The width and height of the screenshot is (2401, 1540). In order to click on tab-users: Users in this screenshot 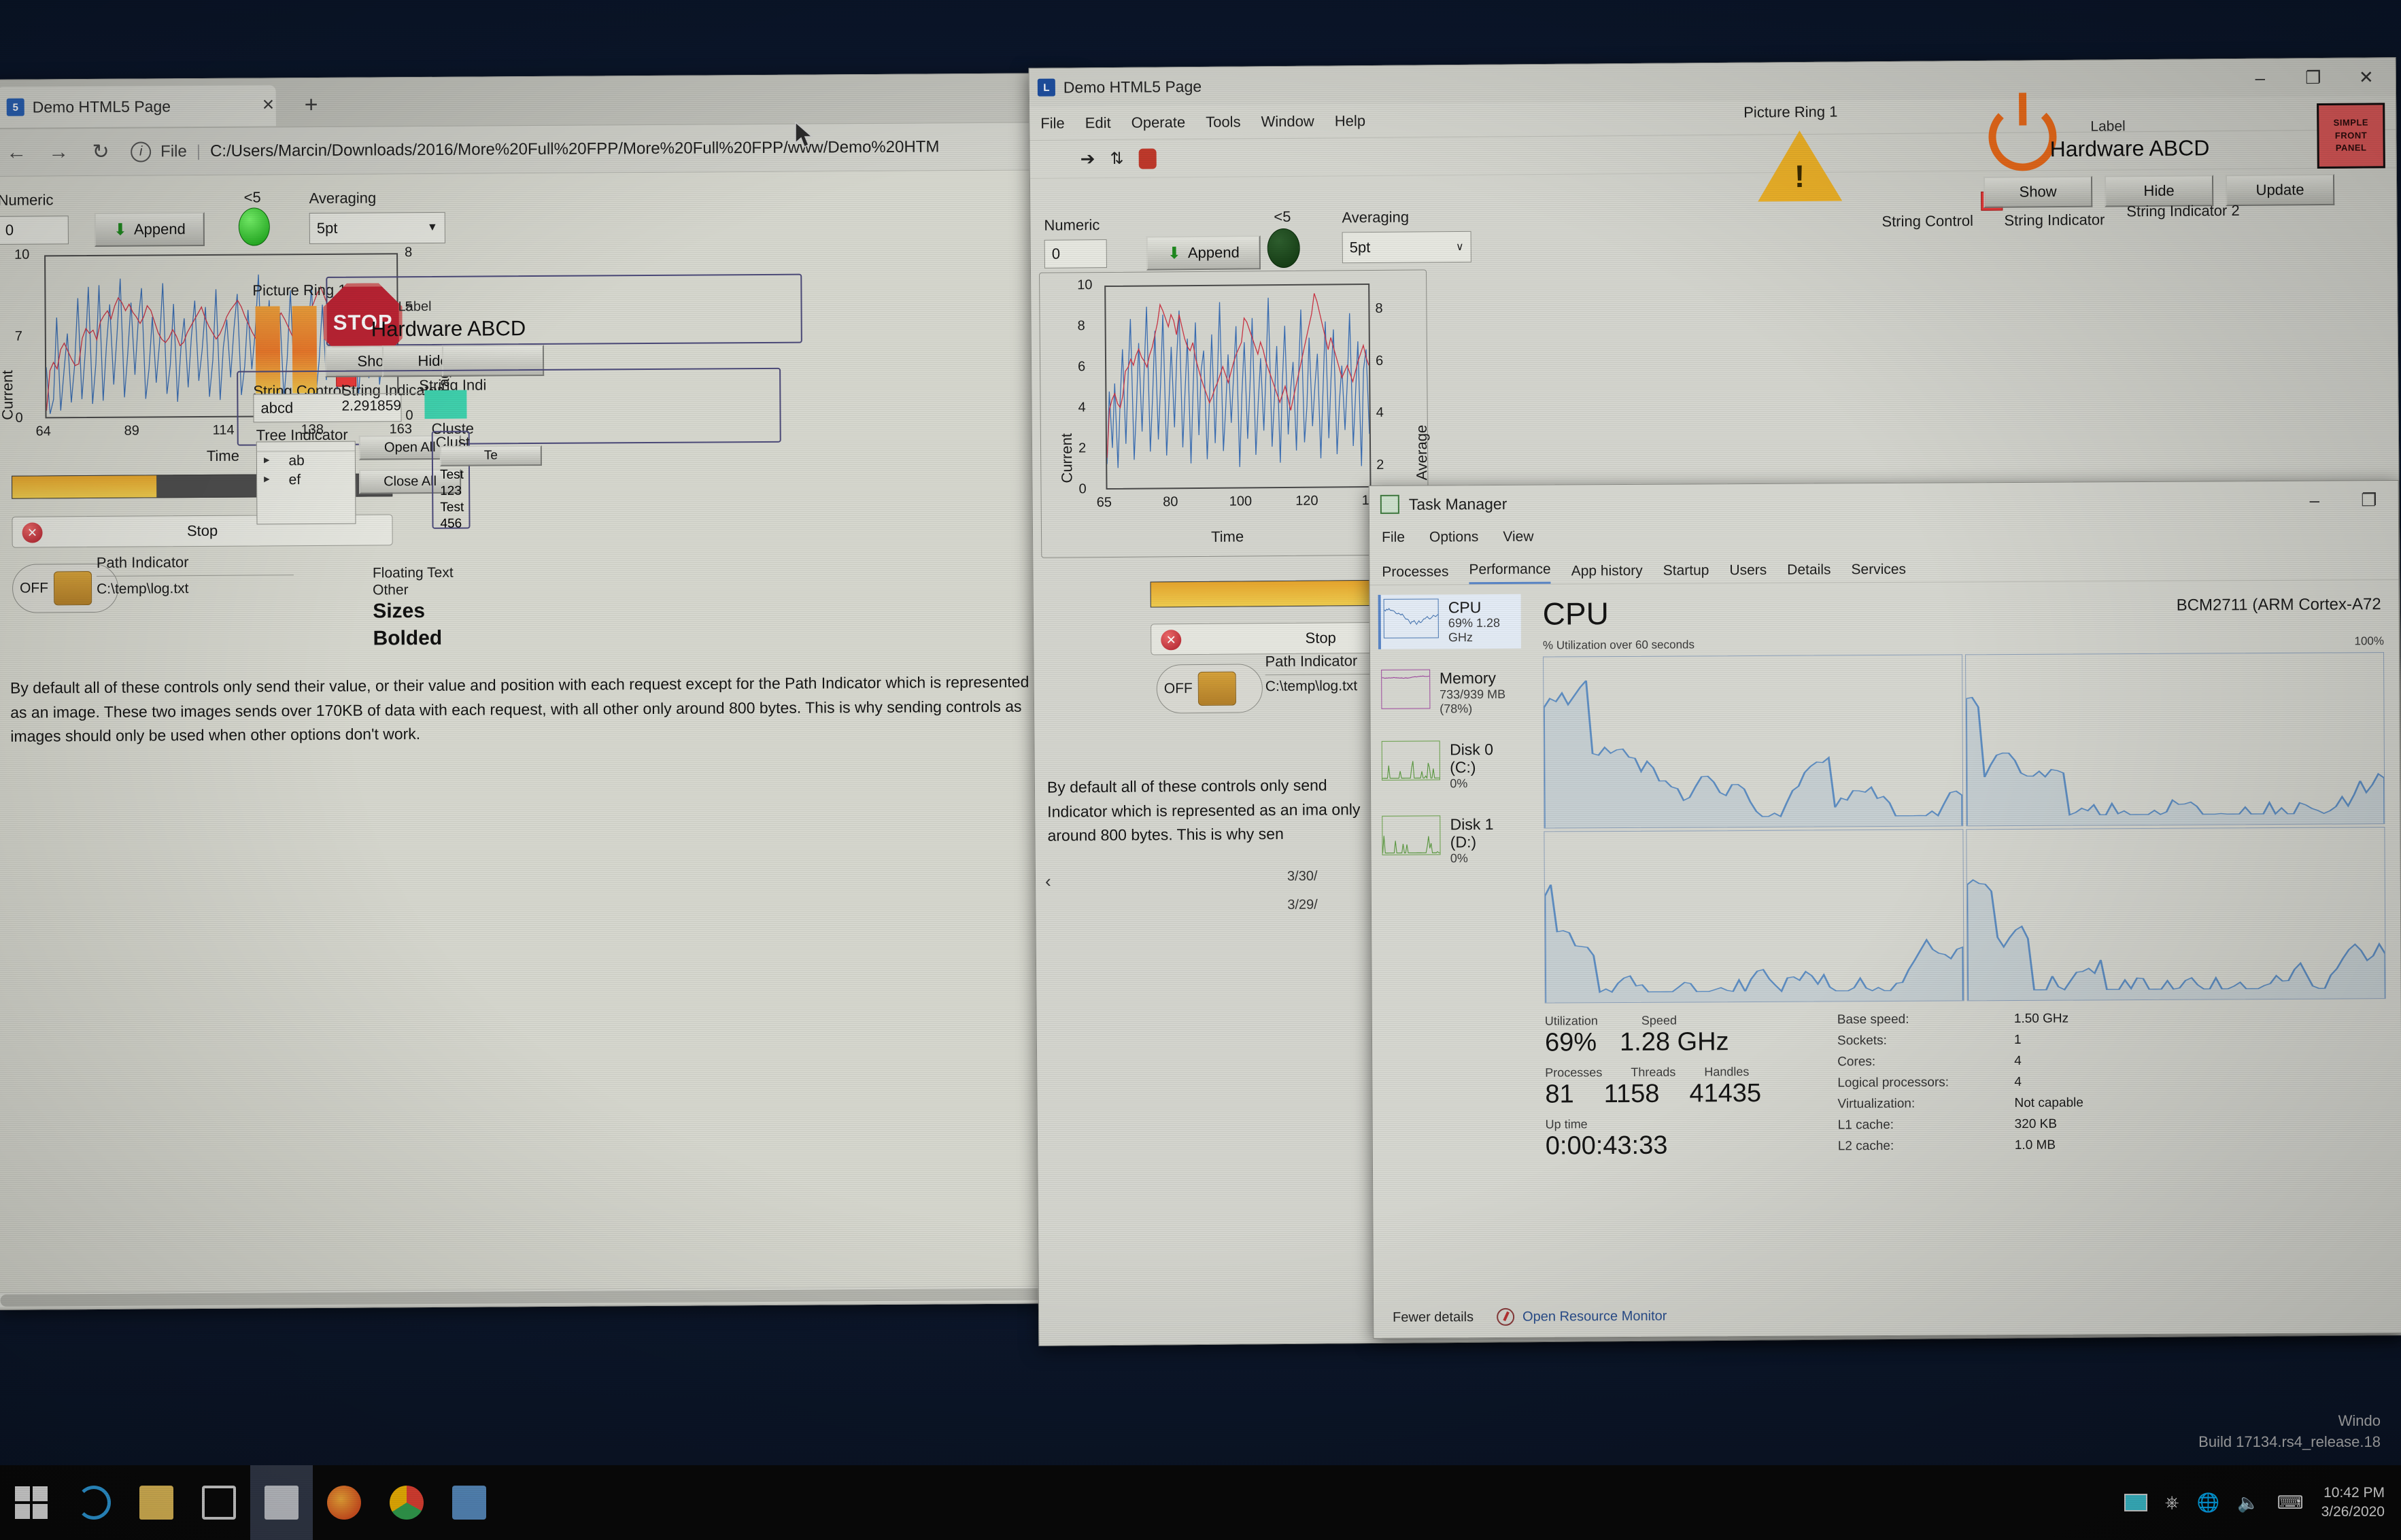, I will do `click(1748, 572)`.